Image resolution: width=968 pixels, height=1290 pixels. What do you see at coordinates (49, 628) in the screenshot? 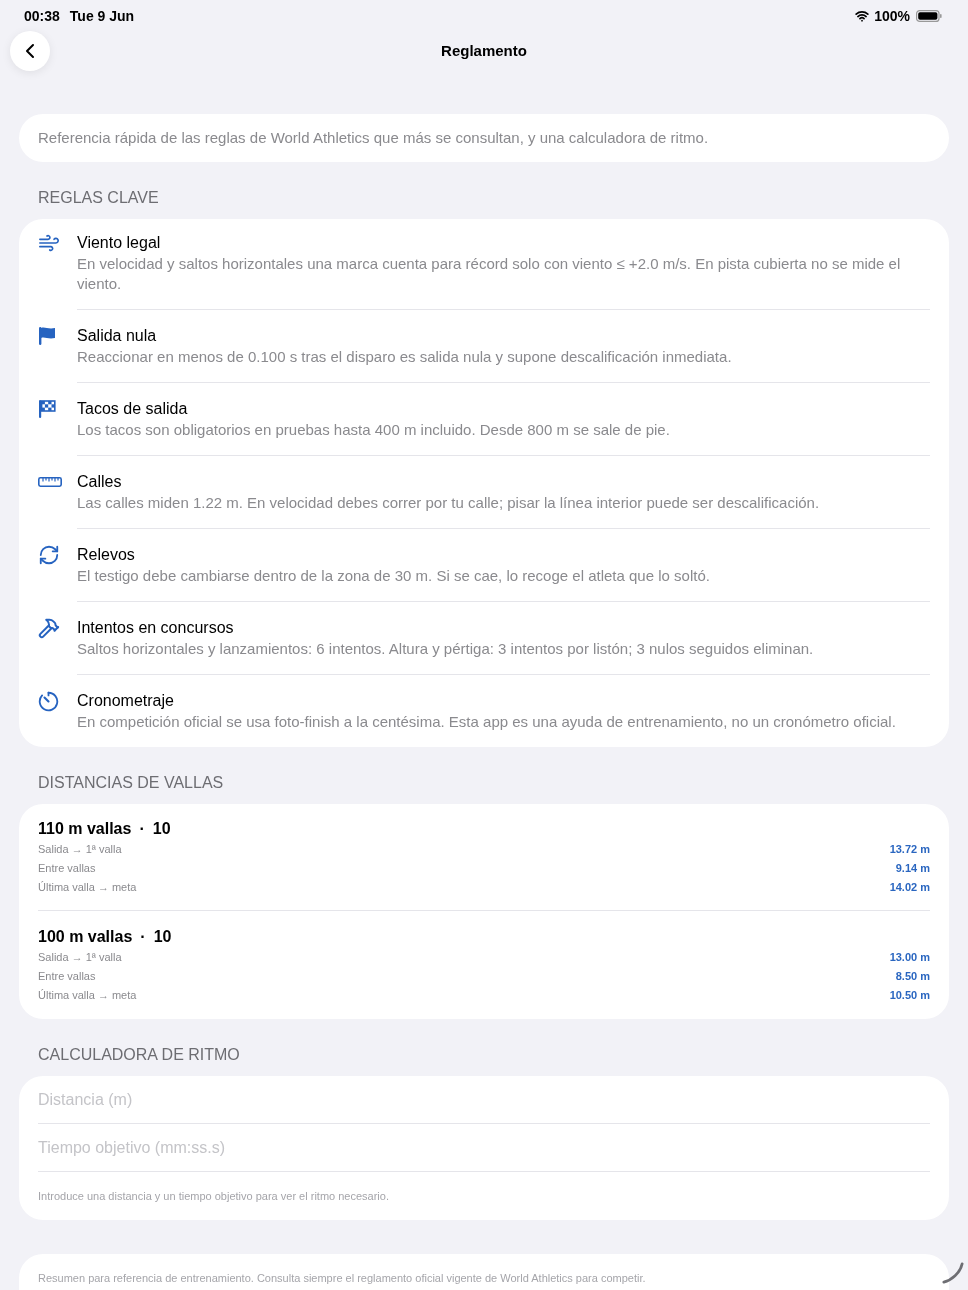
I see `hammer-icon` at bounding box center [49, 628].